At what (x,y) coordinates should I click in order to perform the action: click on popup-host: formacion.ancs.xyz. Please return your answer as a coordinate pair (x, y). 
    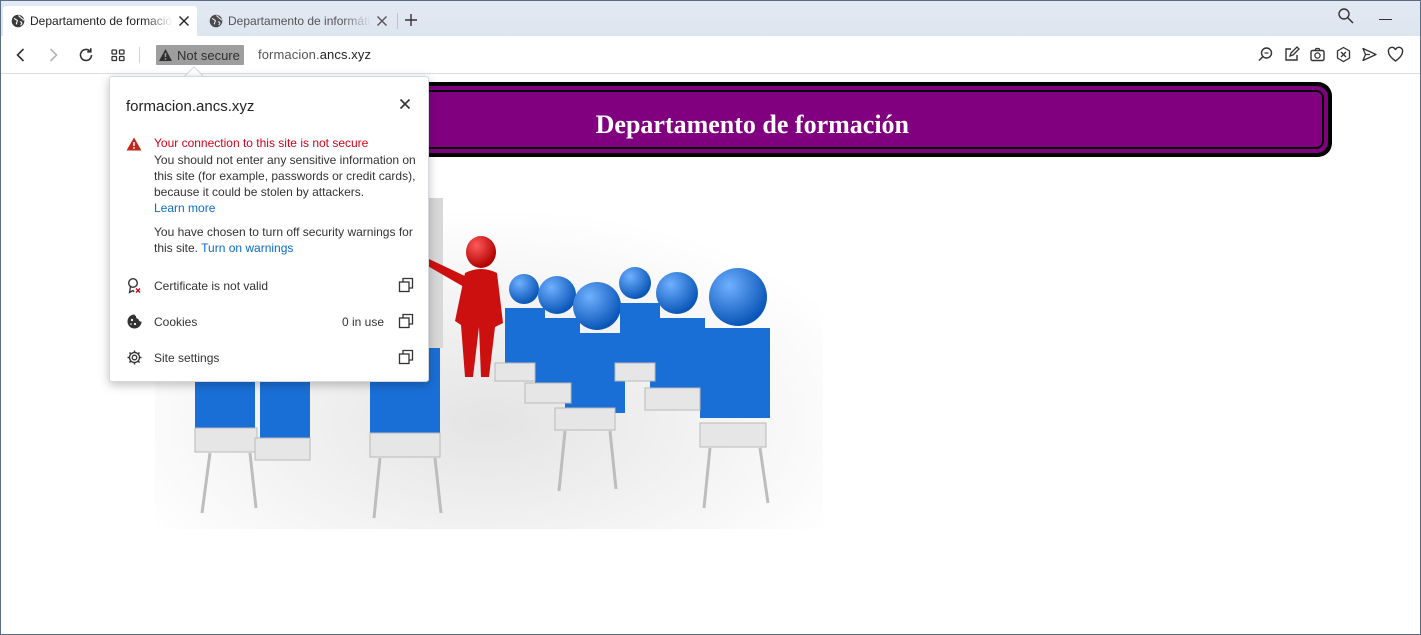
    Looking at the image, I should click on (190, 106).